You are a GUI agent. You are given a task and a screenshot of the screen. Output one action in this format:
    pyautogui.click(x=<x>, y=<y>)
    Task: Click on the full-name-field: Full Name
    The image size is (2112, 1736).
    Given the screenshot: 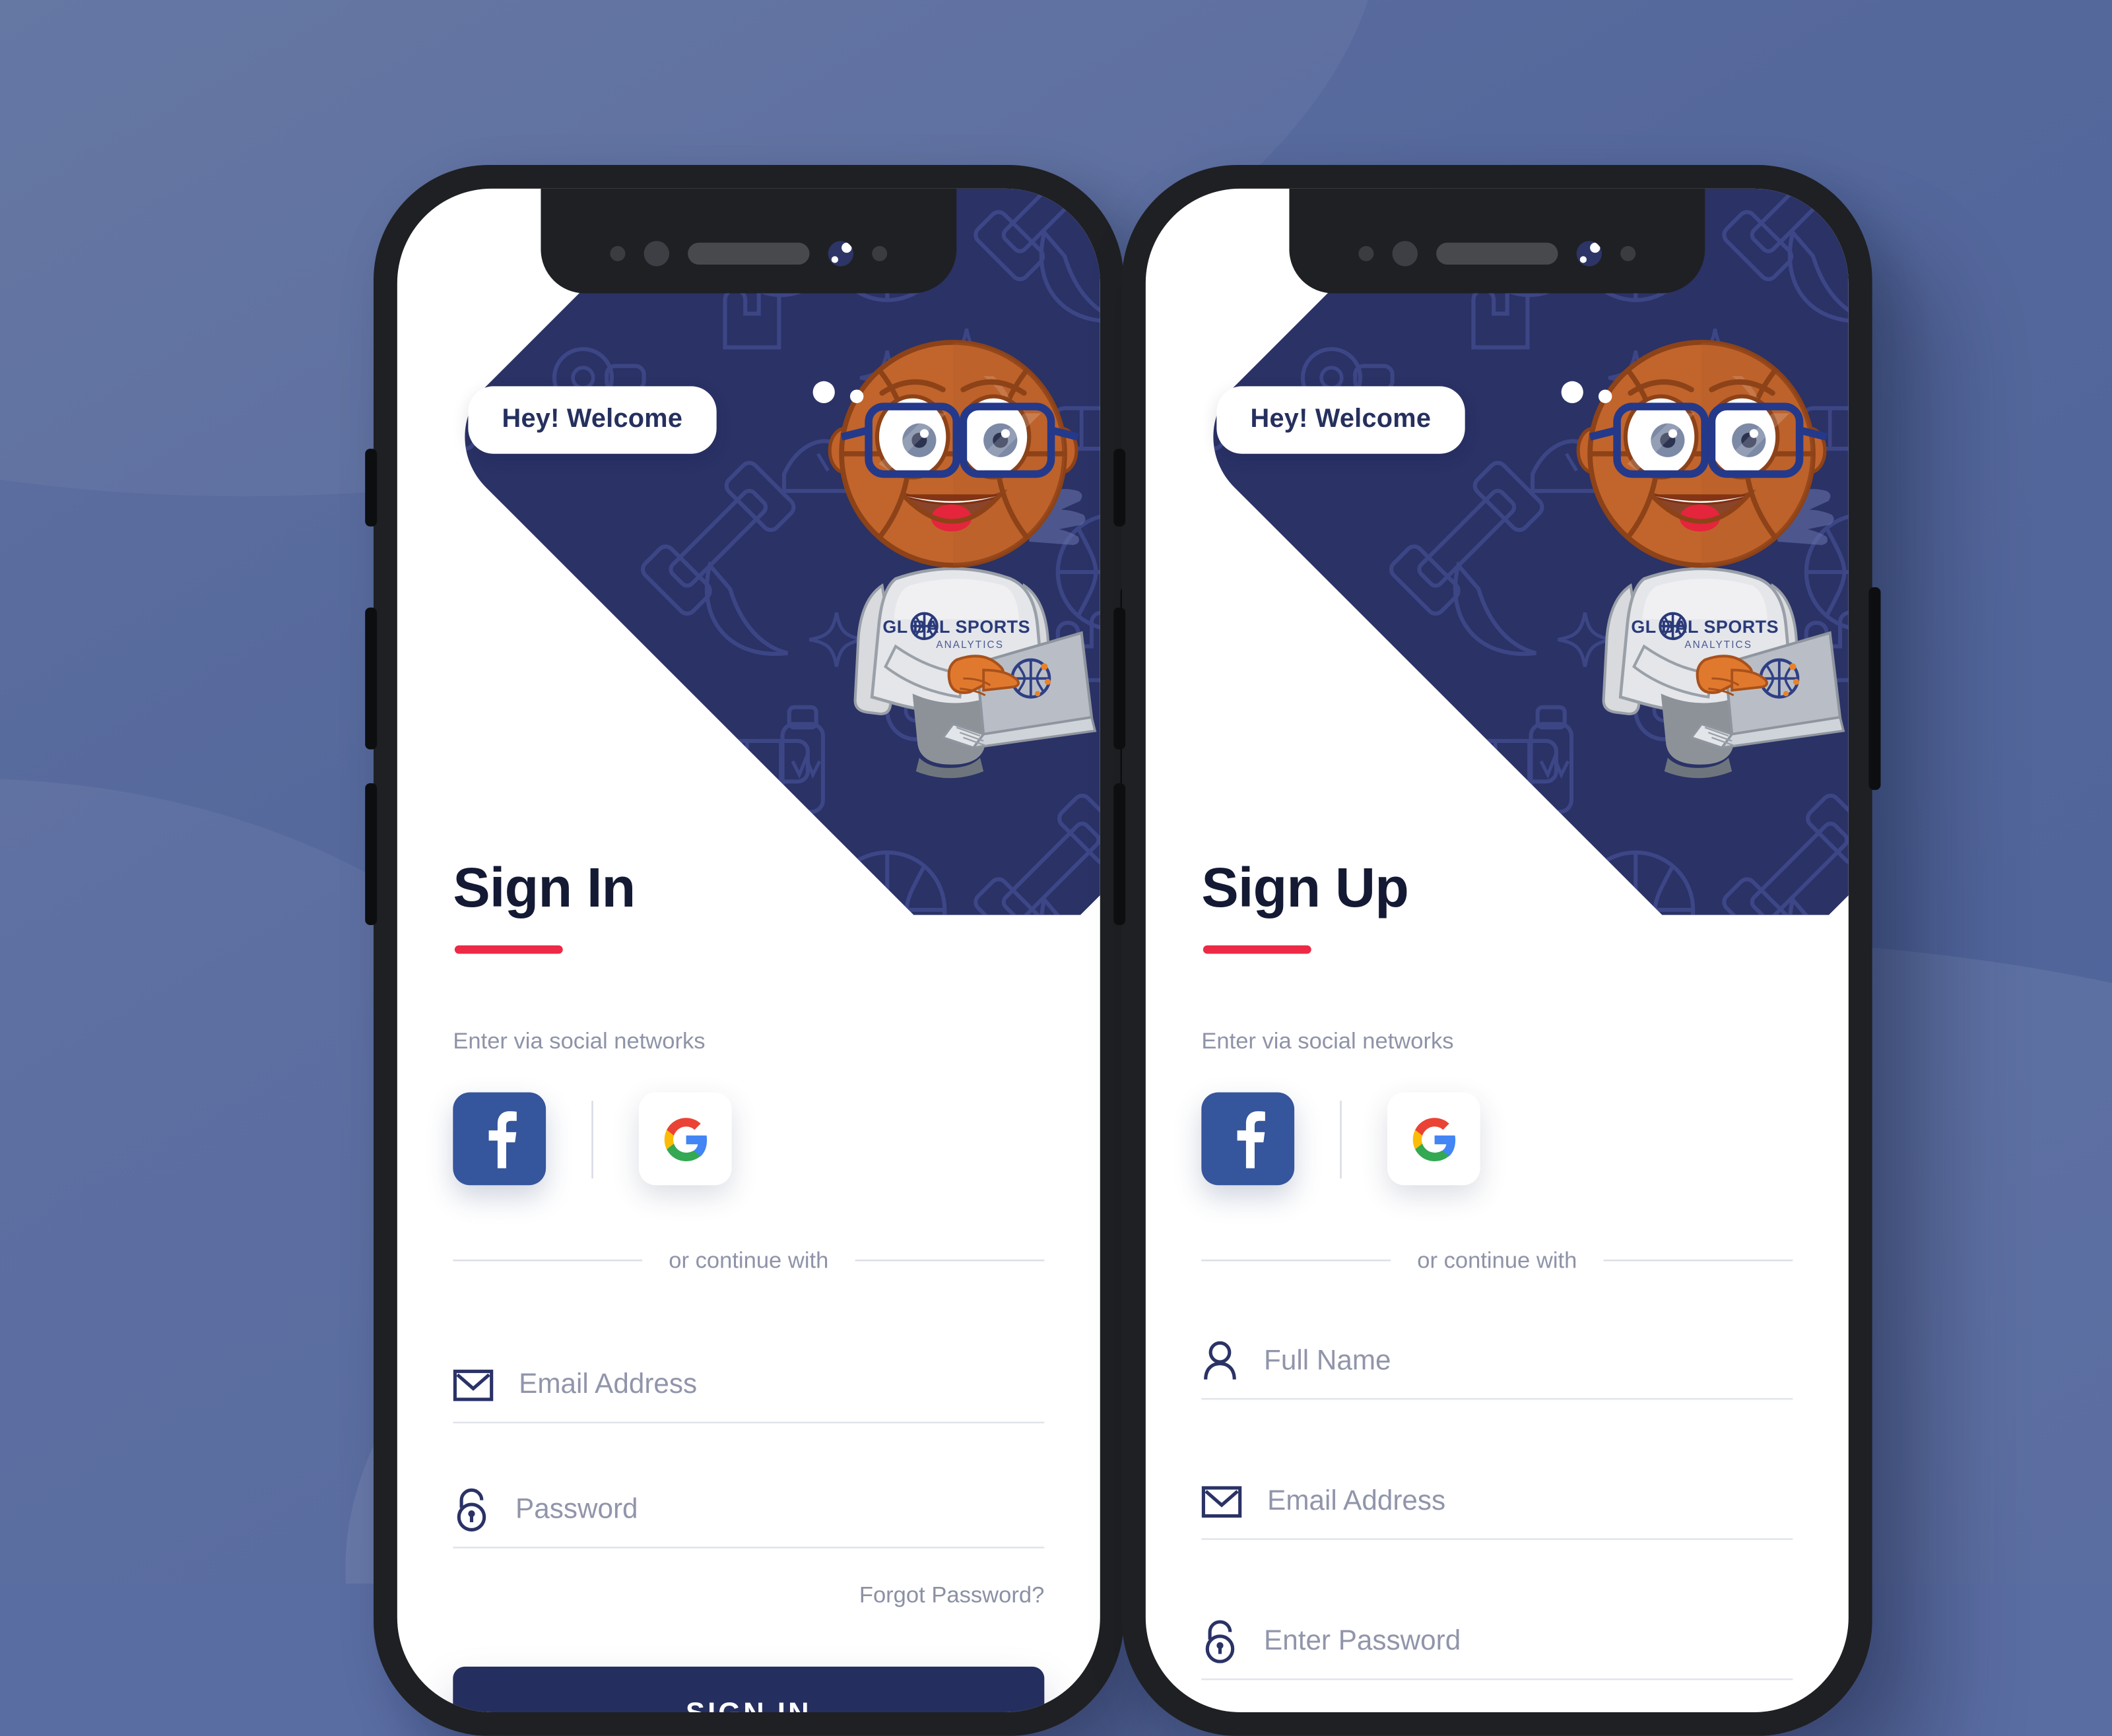 What is the action you would take?
    pyautogui.click(x=1497, y=1362)
    